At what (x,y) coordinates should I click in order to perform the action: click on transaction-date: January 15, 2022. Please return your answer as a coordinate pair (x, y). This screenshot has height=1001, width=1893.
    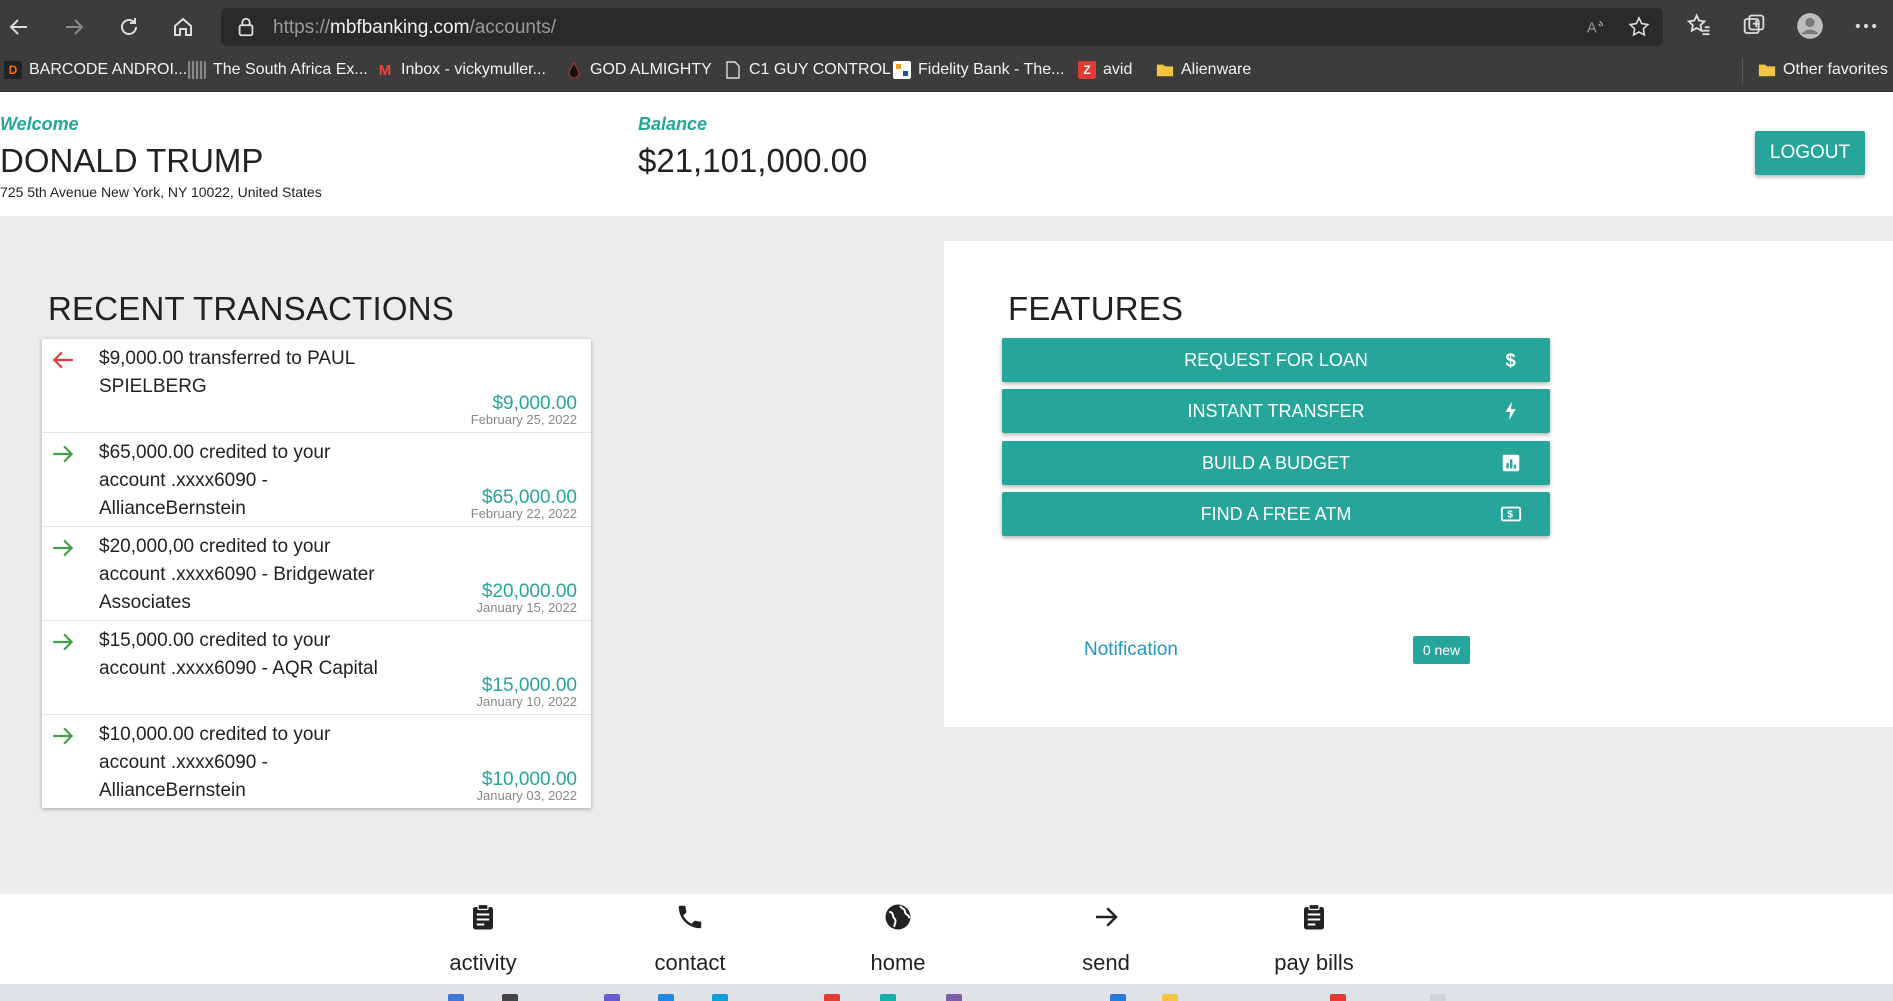
    Looking at the image, I should click on (526, 607).